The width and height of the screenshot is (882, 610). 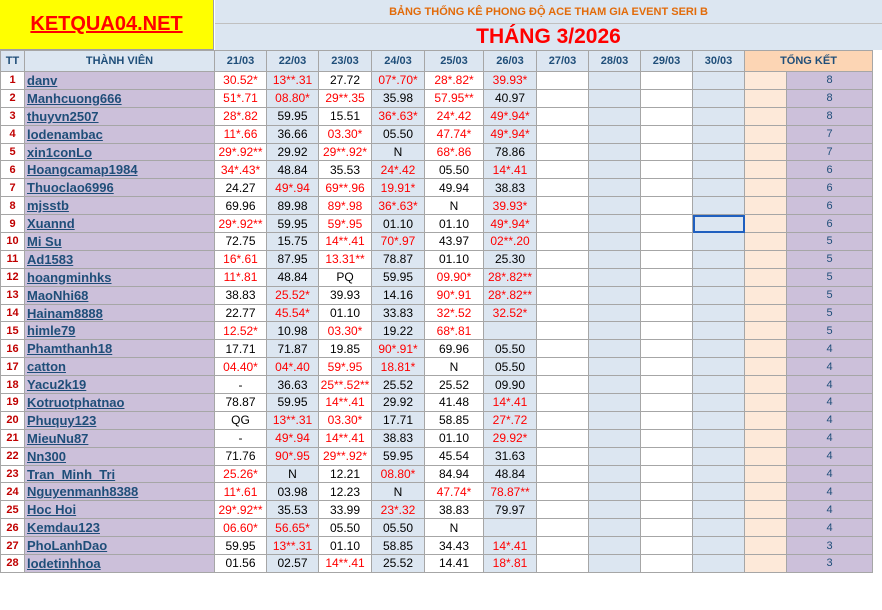 I want to click on result-cell: 57.95**, so click(x=454, y=98).